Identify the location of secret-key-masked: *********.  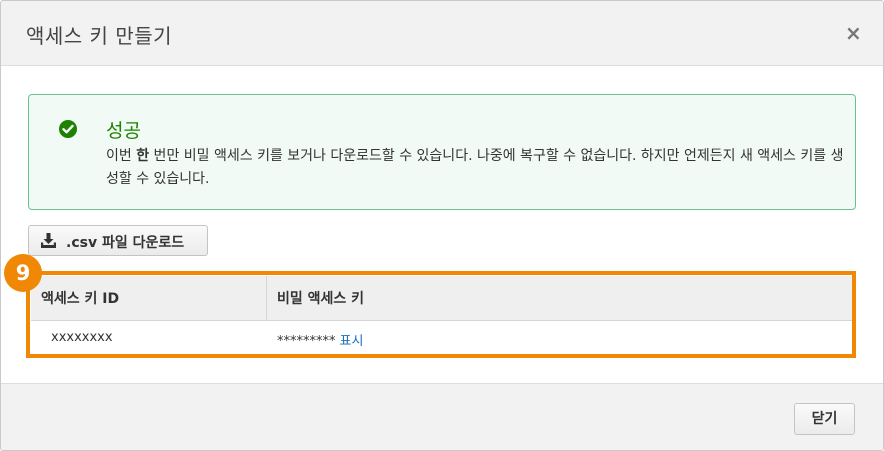
(306, 341).